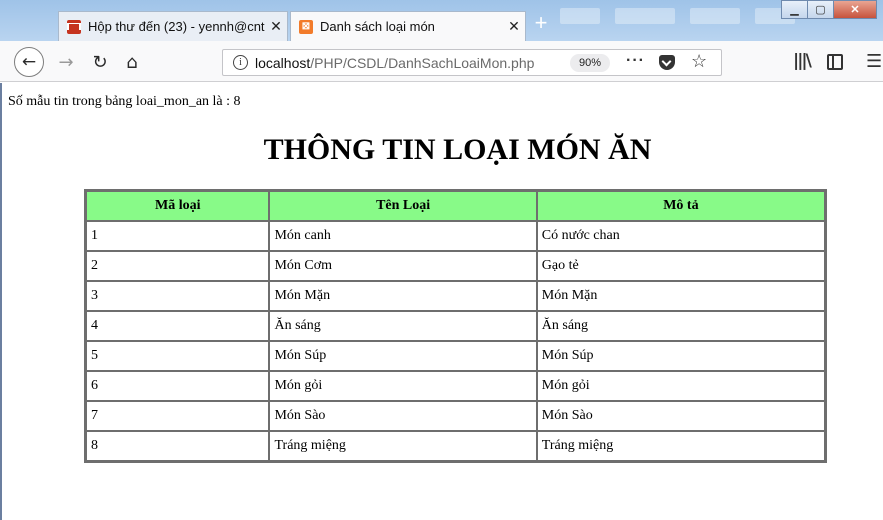 This screenshot has height=520, width=883. I want to click on tab-danh-sach-loai-mon: ⊠ Danh sách loại món ✕, so click(408, 26).